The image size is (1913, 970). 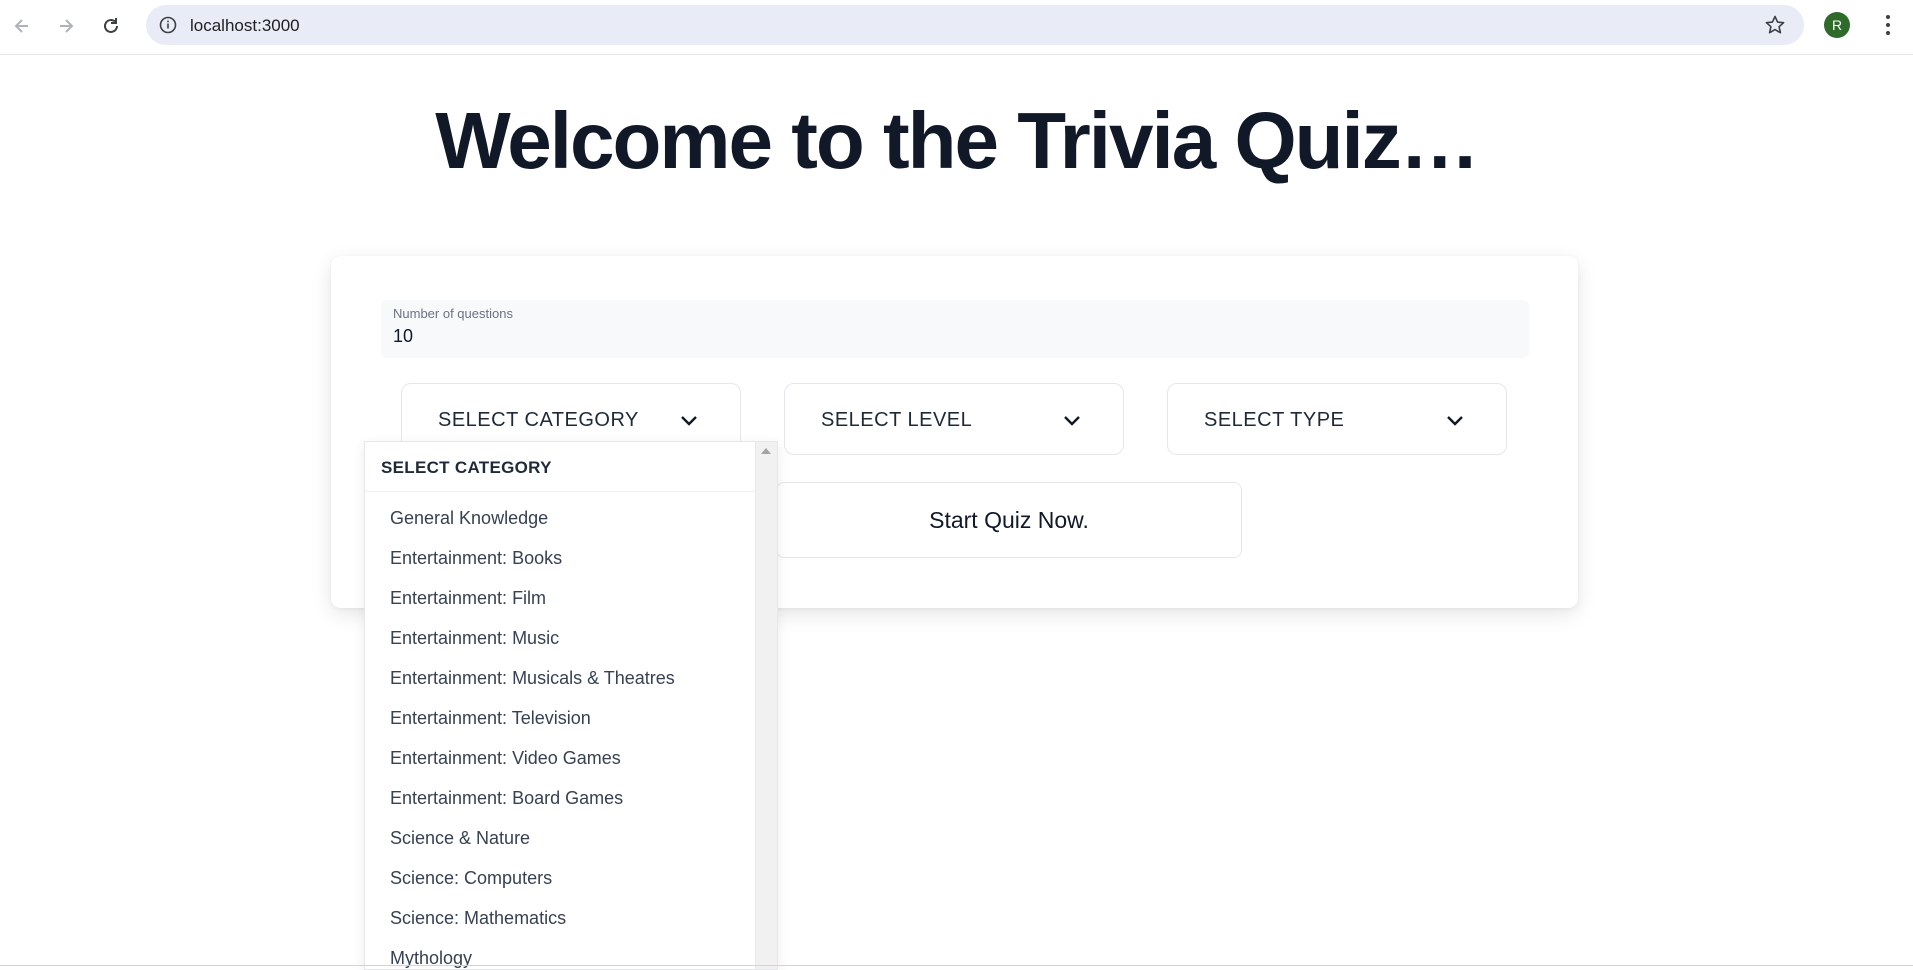 What do you see at coordinates (468, 598) in the screenshot?
I see `category-option: Entertainment: Film` at bounding box center [468, 598].